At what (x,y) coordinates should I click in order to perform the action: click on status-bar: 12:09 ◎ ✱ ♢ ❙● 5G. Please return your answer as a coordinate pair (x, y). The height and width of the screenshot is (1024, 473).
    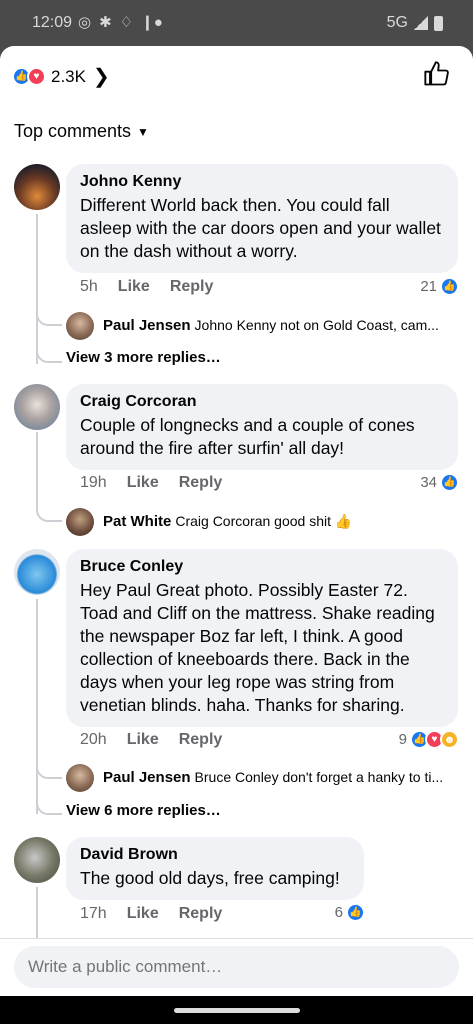
    Looking at the image, I should click on (236, 24).